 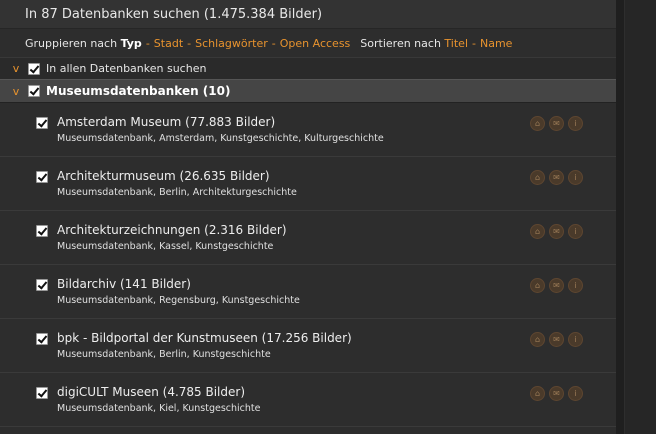 I want to click on database-meta: Museumsdatenbank, Kiel, Kunstgeschichte, so click(x=159, y=408).